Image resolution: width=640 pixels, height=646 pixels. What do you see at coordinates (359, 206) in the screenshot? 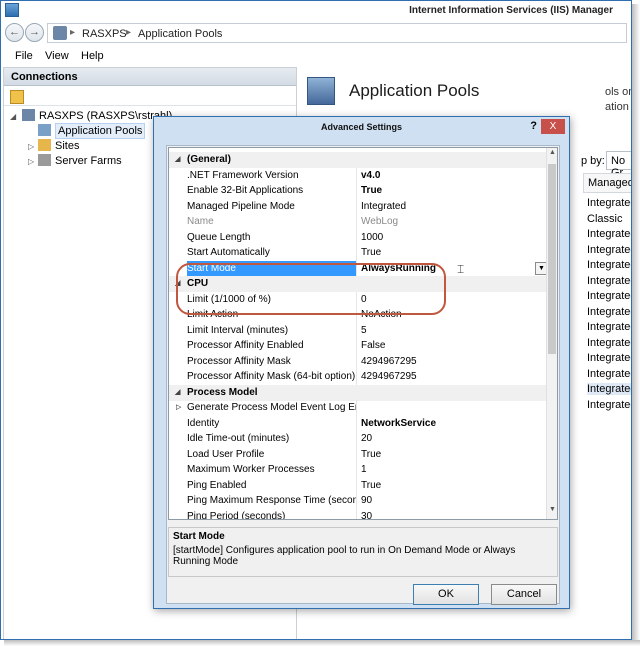
I see `property-row: Managed Pipeline Mode Integrated` at bounding box center [359, 206].